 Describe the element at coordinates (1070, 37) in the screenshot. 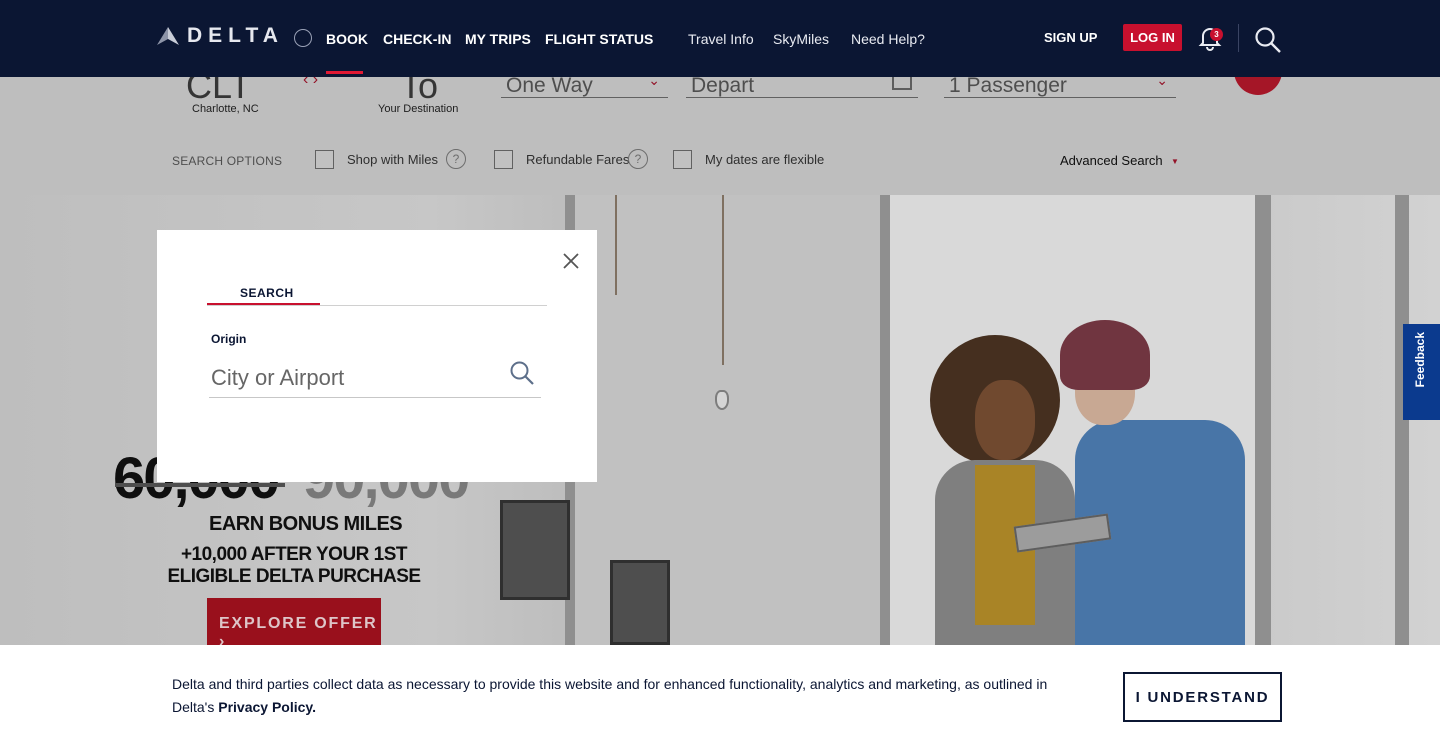

I see `sign-up-link: SIGN UP` at that location.